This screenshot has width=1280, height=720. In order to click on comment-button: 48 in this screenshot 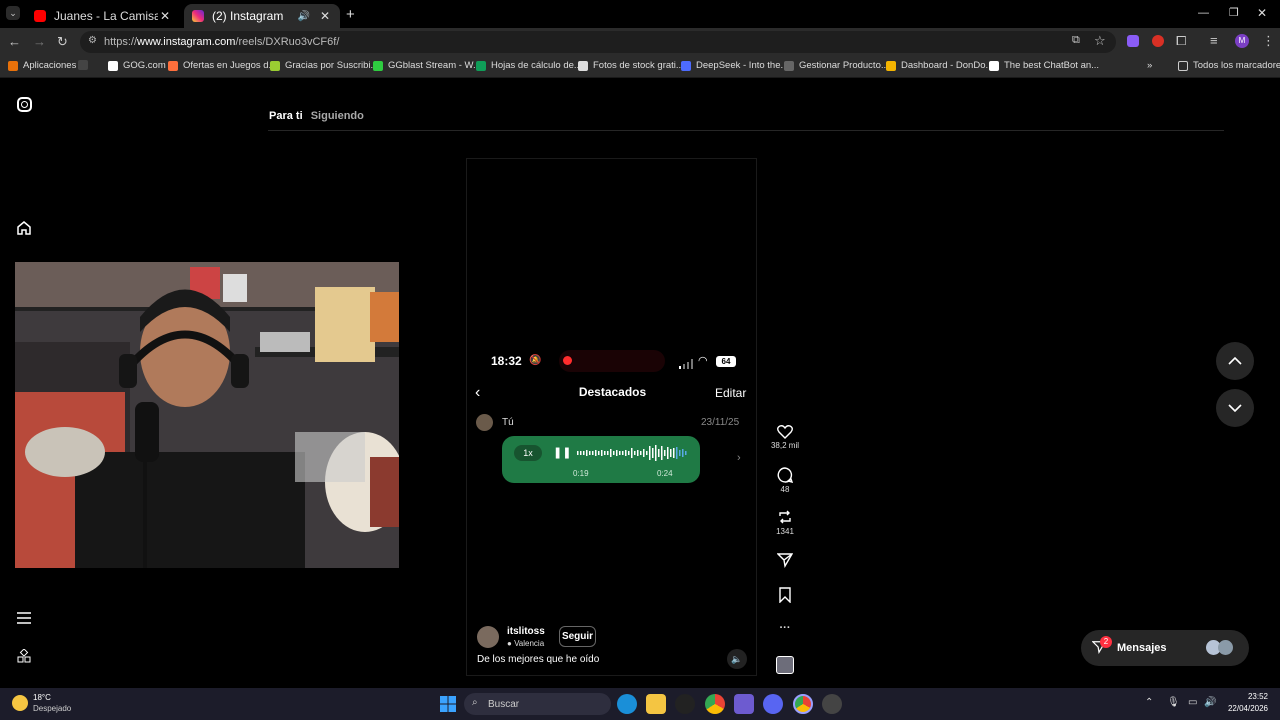, I will do `click(785, 480)`.